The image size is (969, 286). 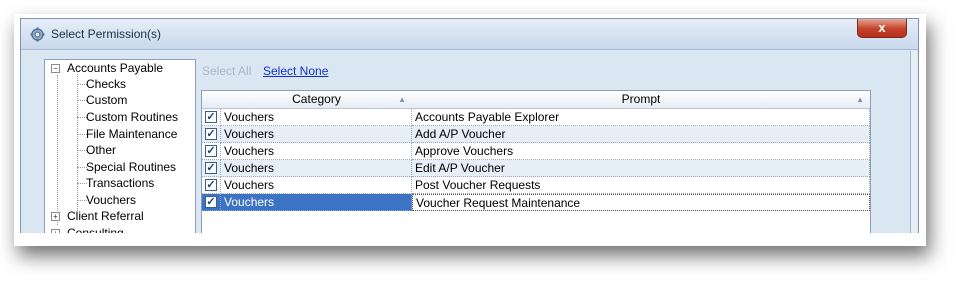 I want to click on column-header-category: Category ▲, so click(x=317, y=100).